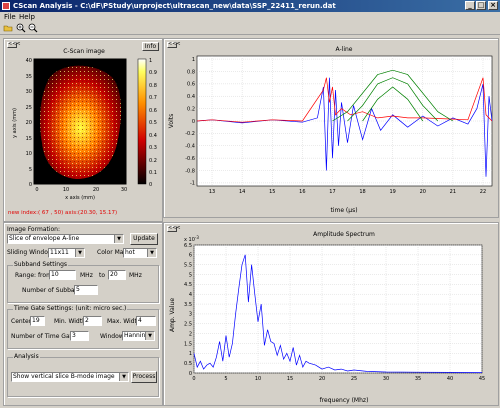 The width and height of the screenshot is (500, 408). Describe the element at coordinates (493, 5) in the screenshot. I see `close-button: ×` at that location.